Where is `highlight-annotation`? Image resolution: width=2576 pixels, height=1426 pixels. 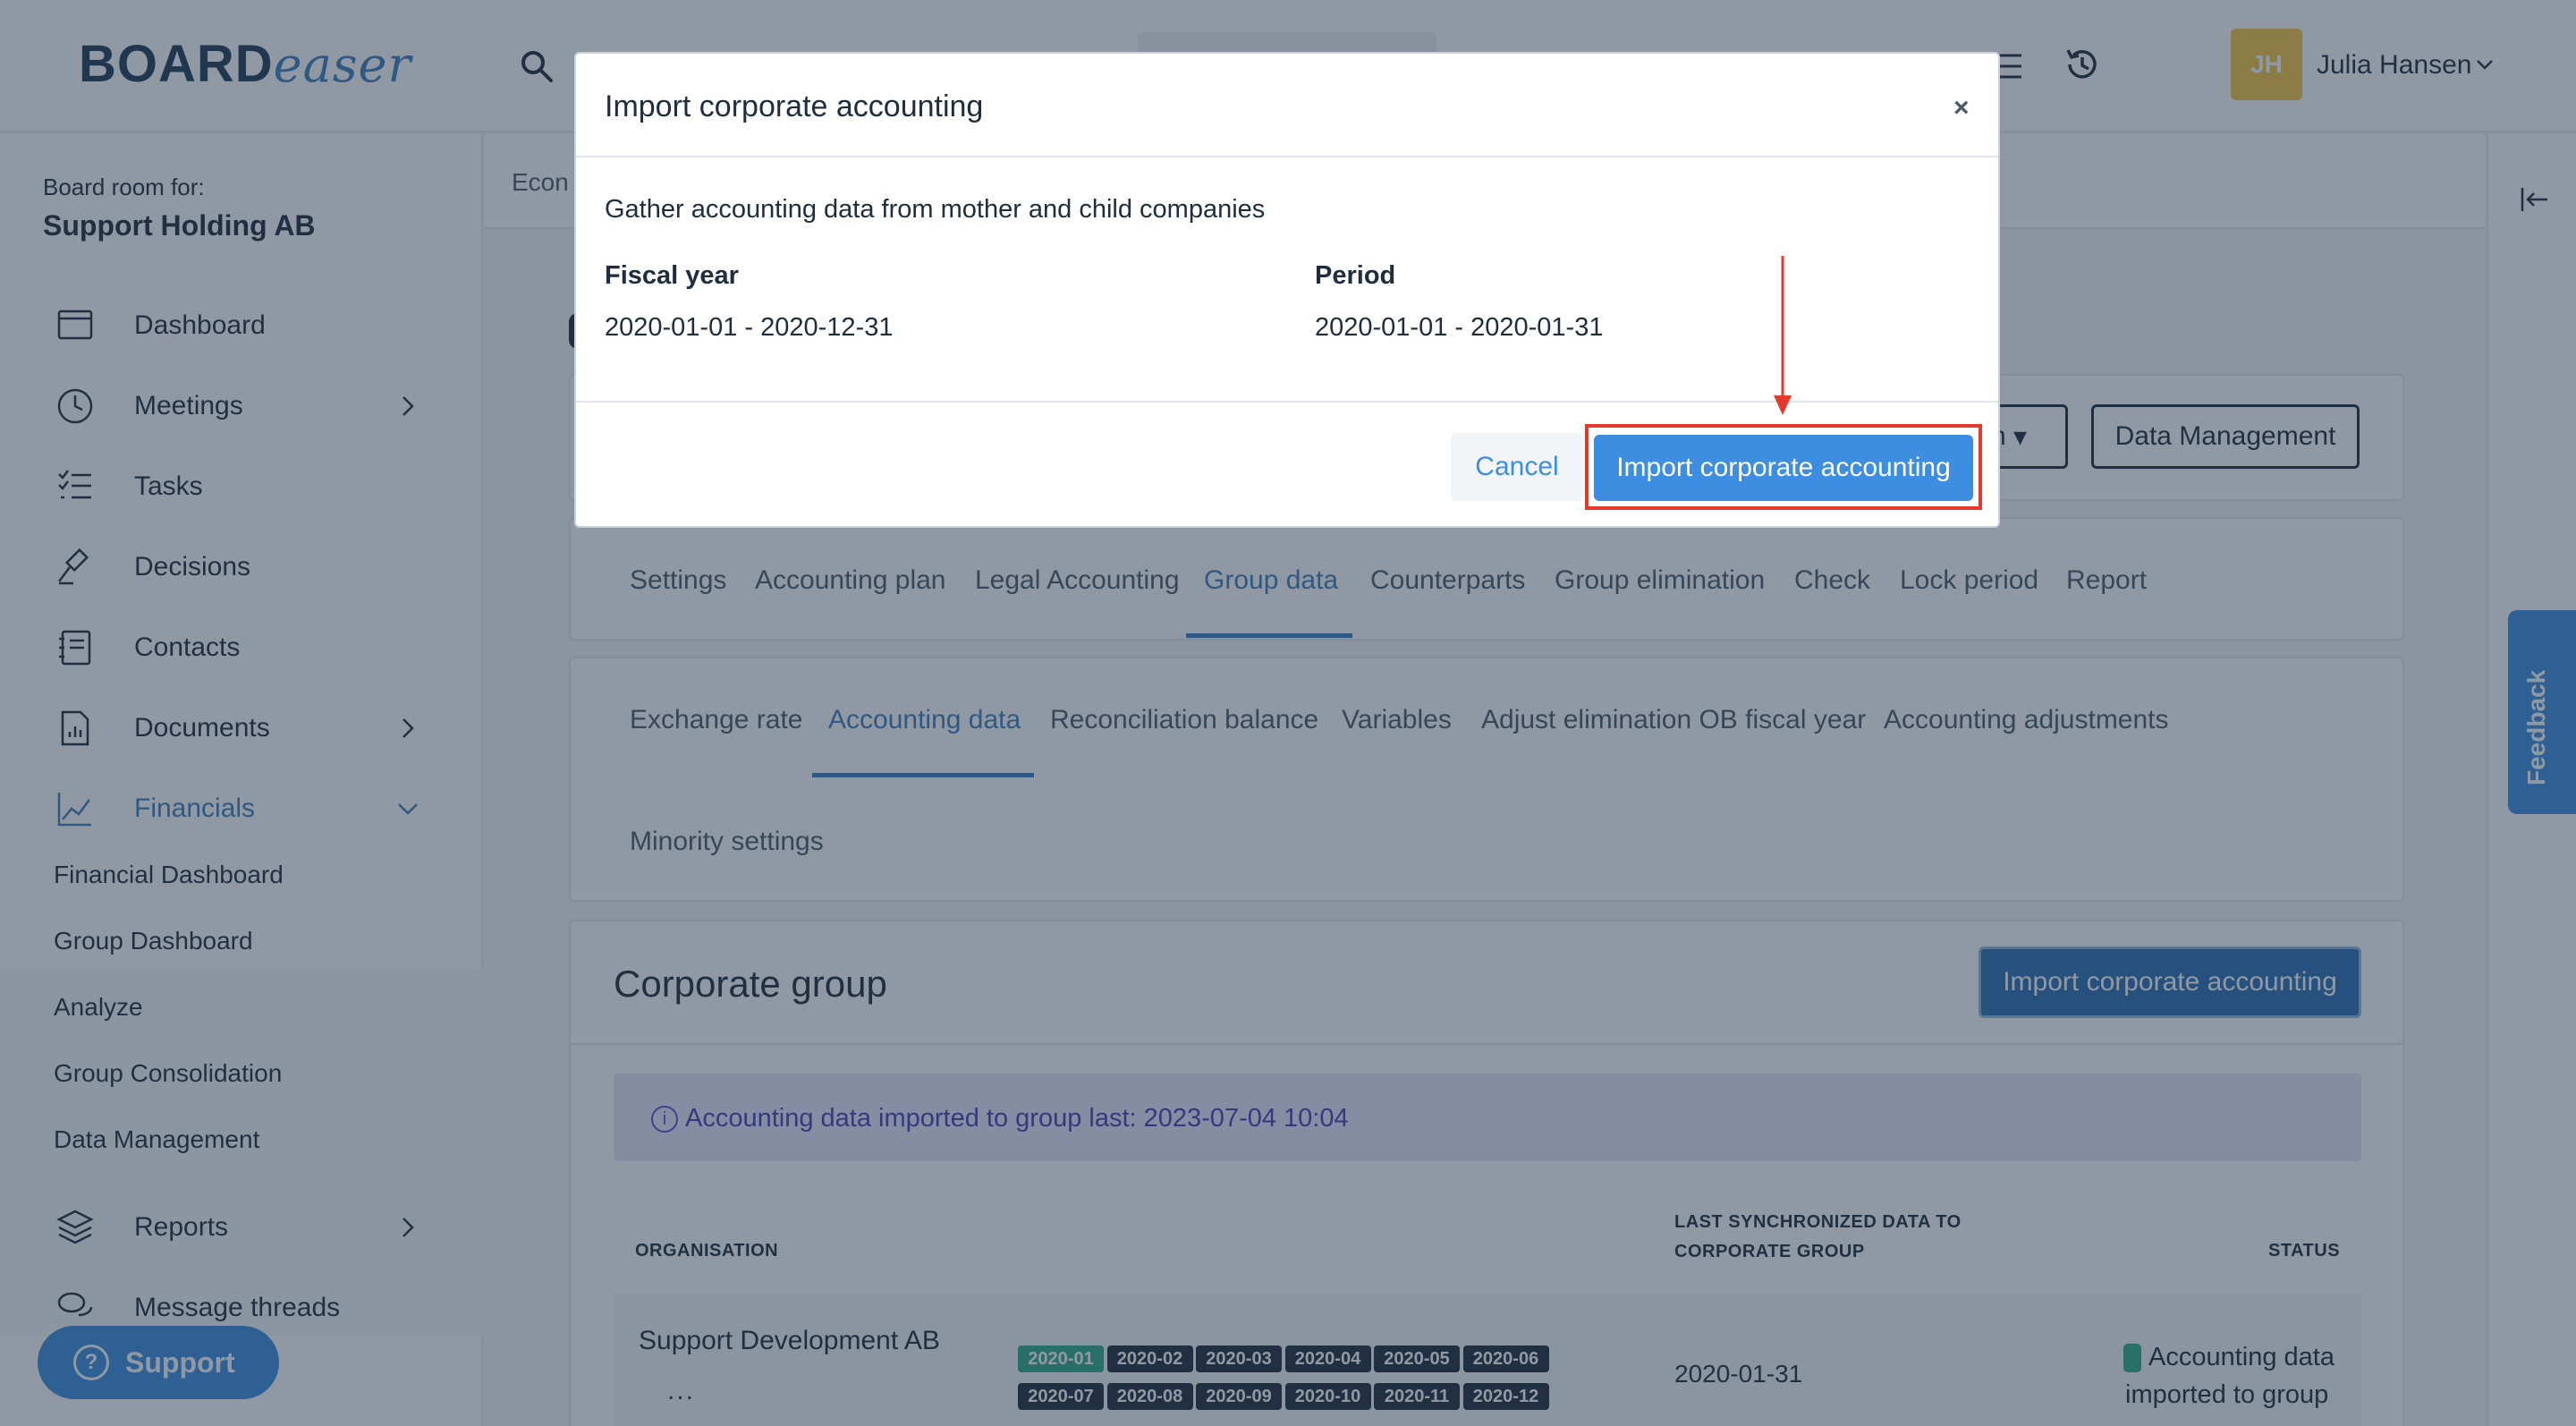
highlight-annotation is located at coordinates (1783, 467).